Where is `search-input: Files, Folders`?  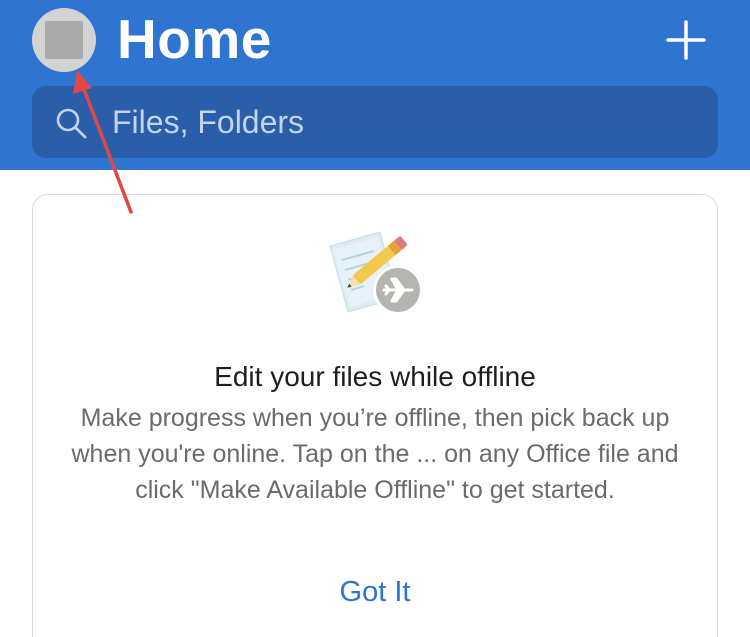
search-input: Files, Folders is located at coordinates (375, 122).